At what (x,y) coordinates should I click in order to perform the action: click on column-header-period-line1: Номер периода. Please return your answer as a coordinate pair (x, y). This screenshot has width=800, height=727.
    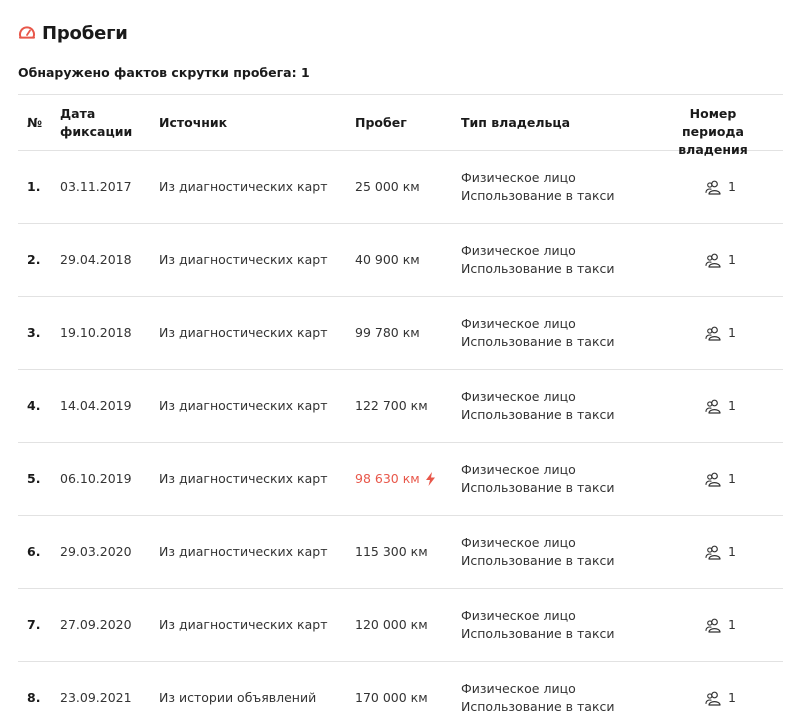
    Looking at the image, I should click on (713, 122).